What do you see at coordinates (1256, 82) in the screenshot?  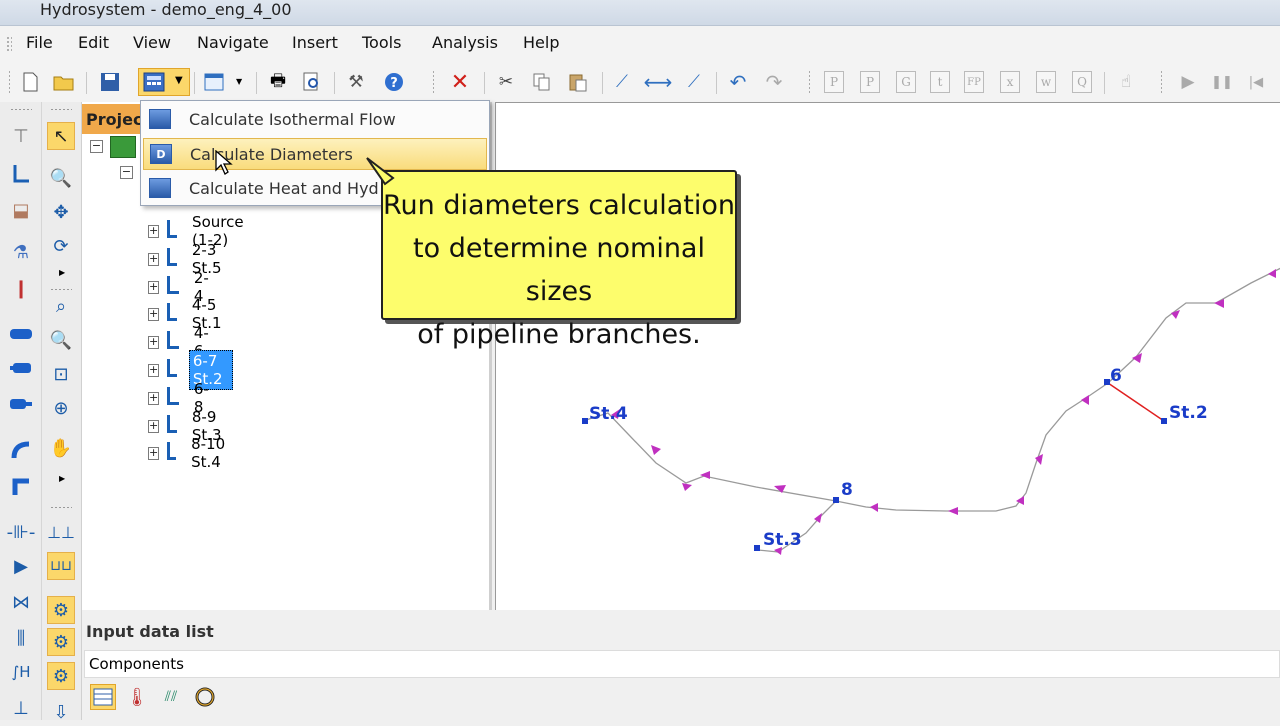 I see `rewind-icon: |◀` at bounding box center [1256, 82].